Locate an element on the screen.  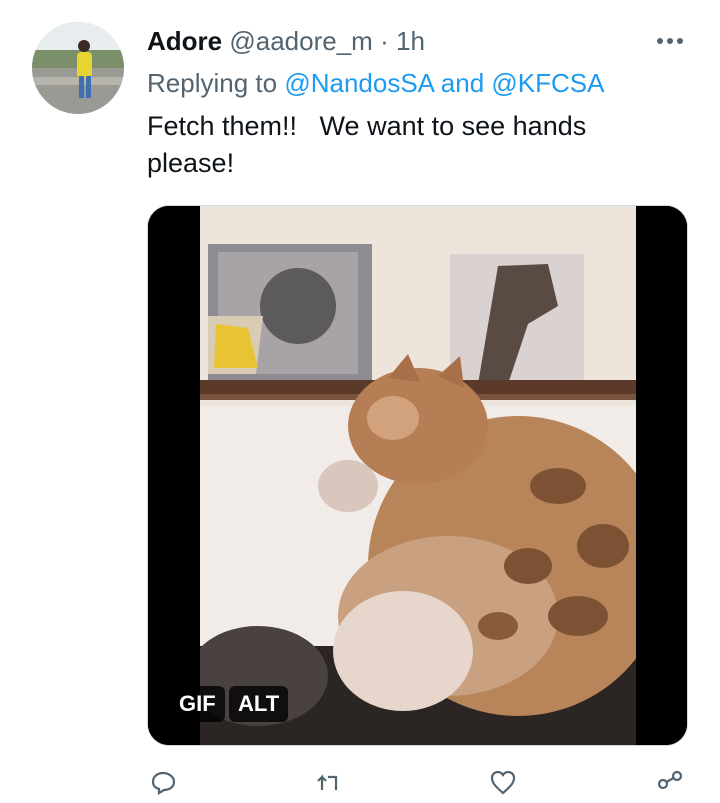
retweet-icon is located at coordinates (329, 783).